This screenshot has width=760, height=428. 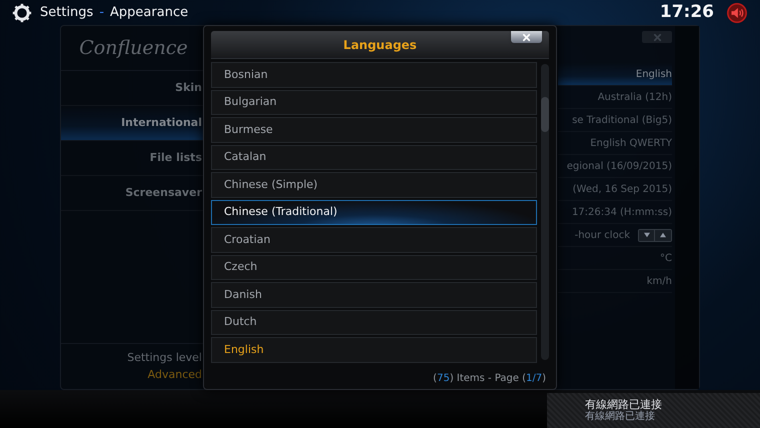 I want to click on close-button, so click(x=526, y=37).